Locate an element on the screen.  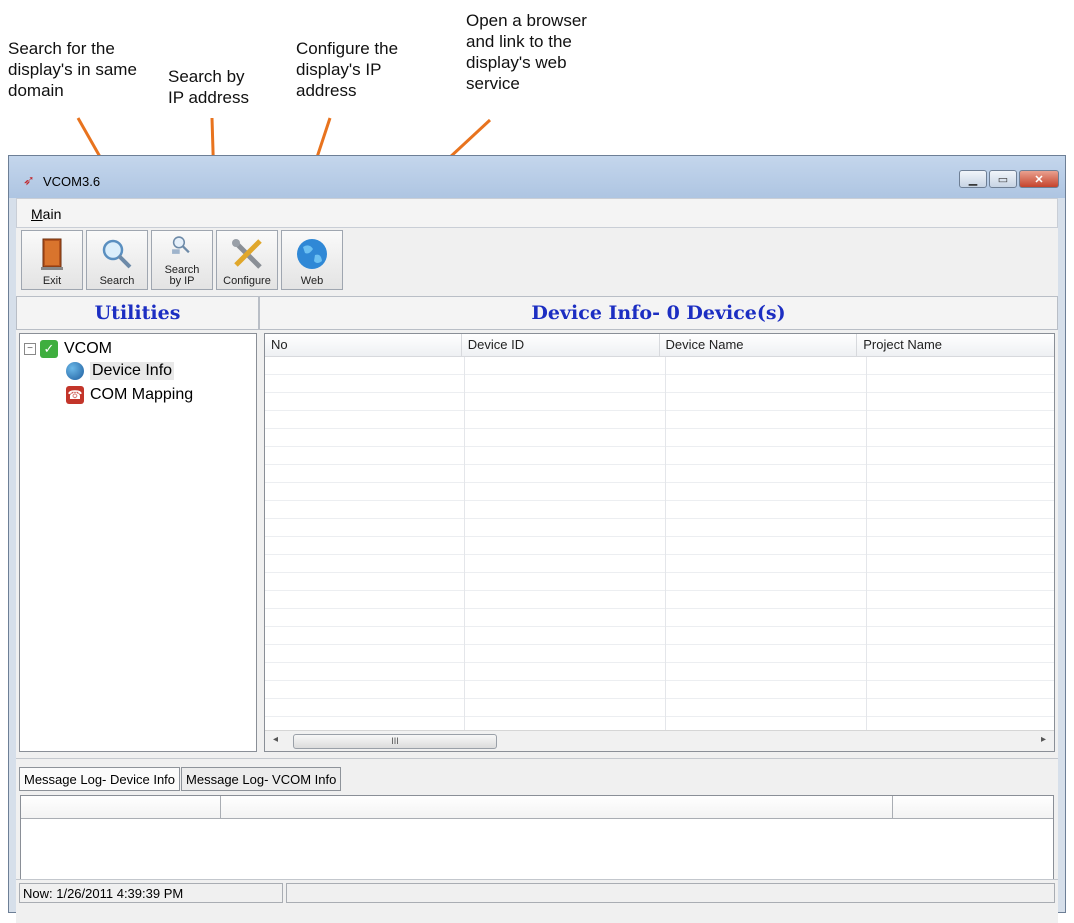
search-by-ip-label: Search by IP is located at coordinates (182, 275).